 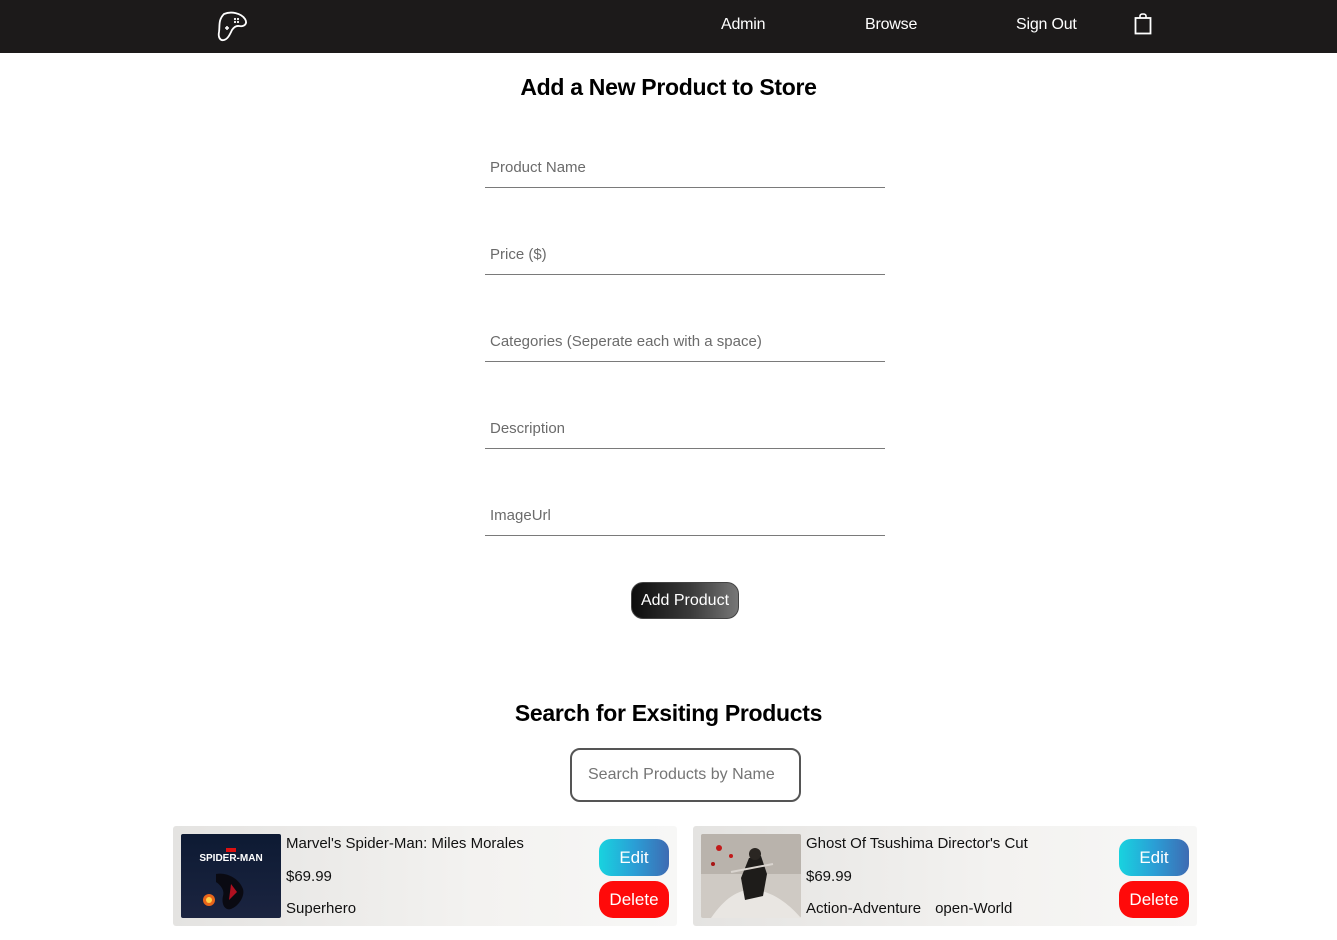 I want to click on description-input, so click(x=685, y=428).